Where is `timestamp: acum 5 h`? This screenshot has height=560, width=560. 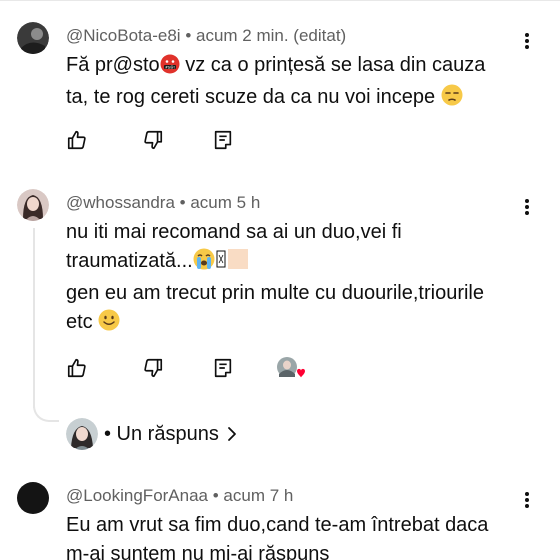
timestamp: acum 5 h is located at coordinates (225, 202).